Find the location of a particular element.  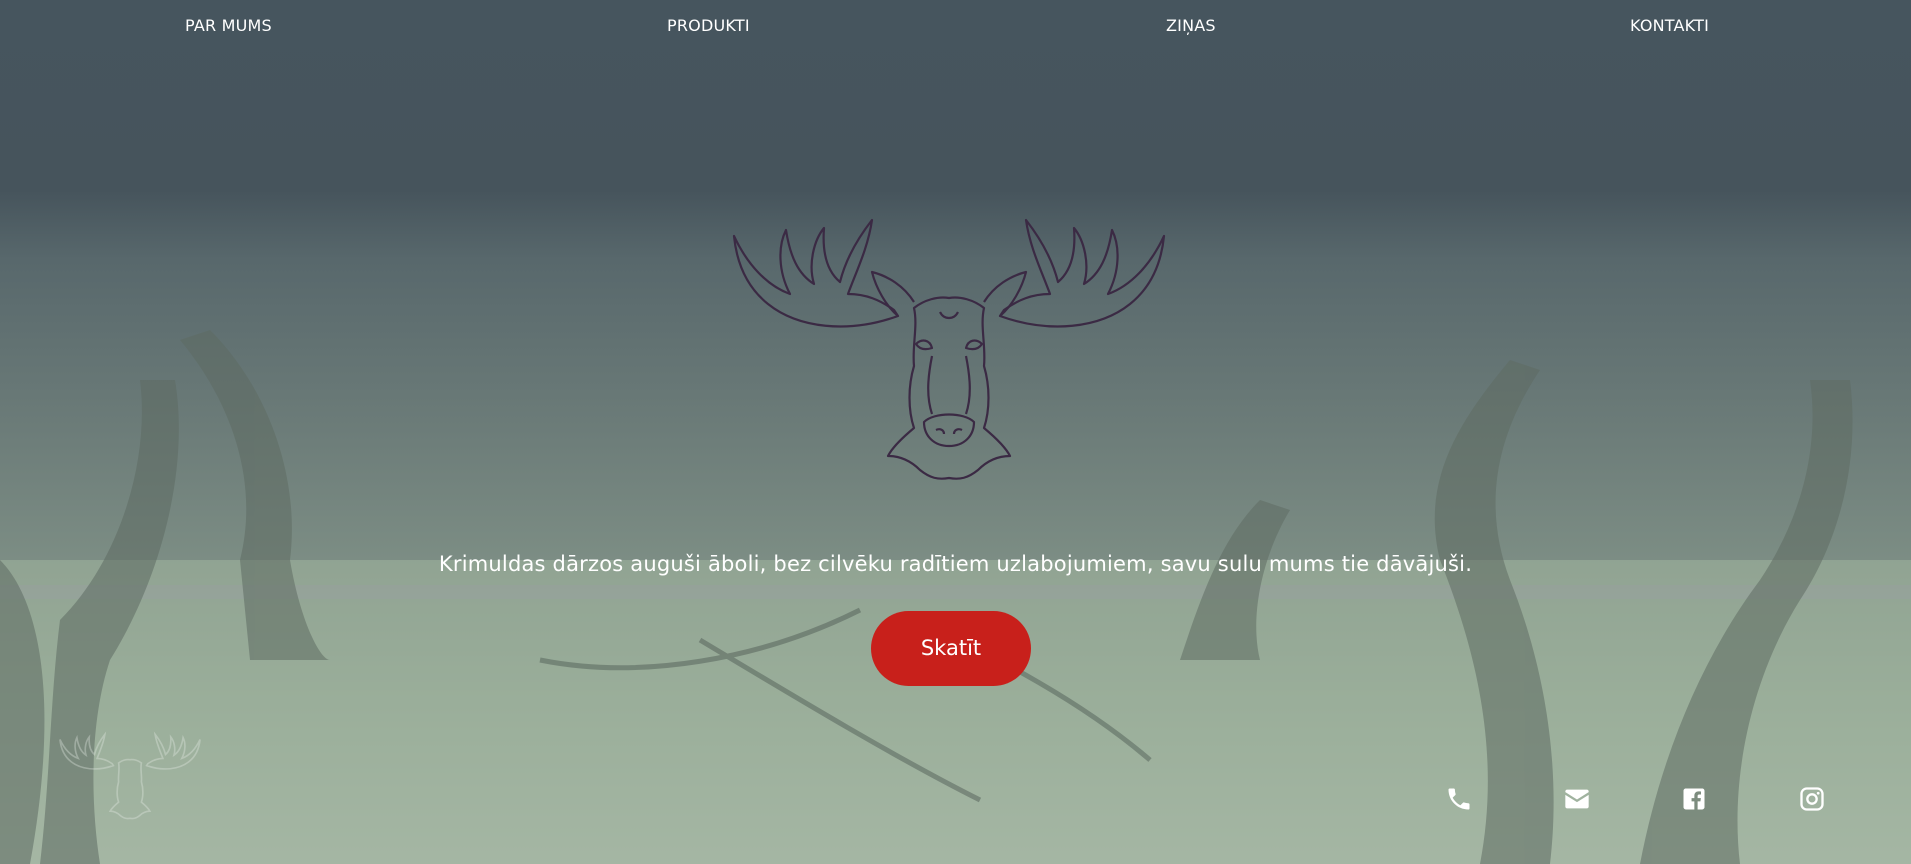

phone-icon is located at coordinates (1459, 799).